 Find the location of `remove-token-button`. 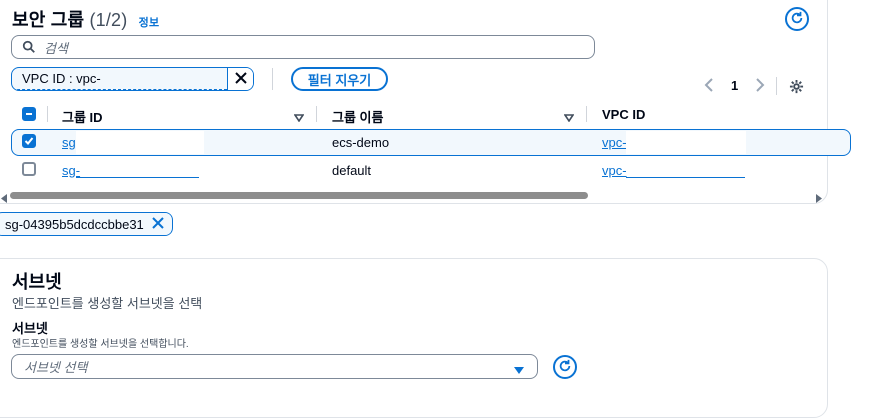

remove-token-button is located at coordinates (158, 224).